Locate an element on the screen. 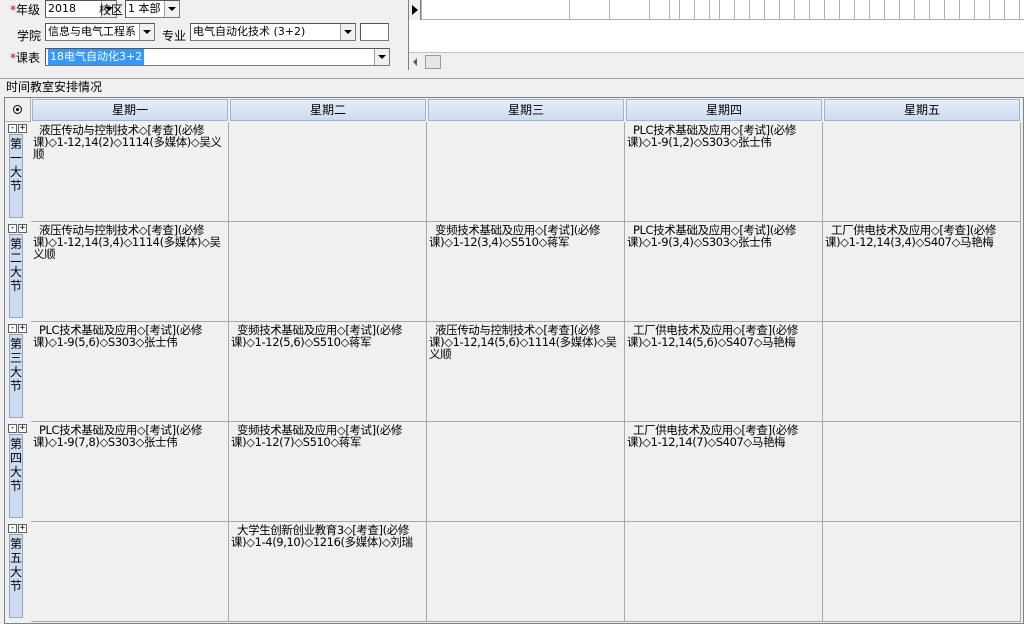 This screenshot has height=624, width=1024. period-header: - + 第四大节 is located at coordinates (18, 472).